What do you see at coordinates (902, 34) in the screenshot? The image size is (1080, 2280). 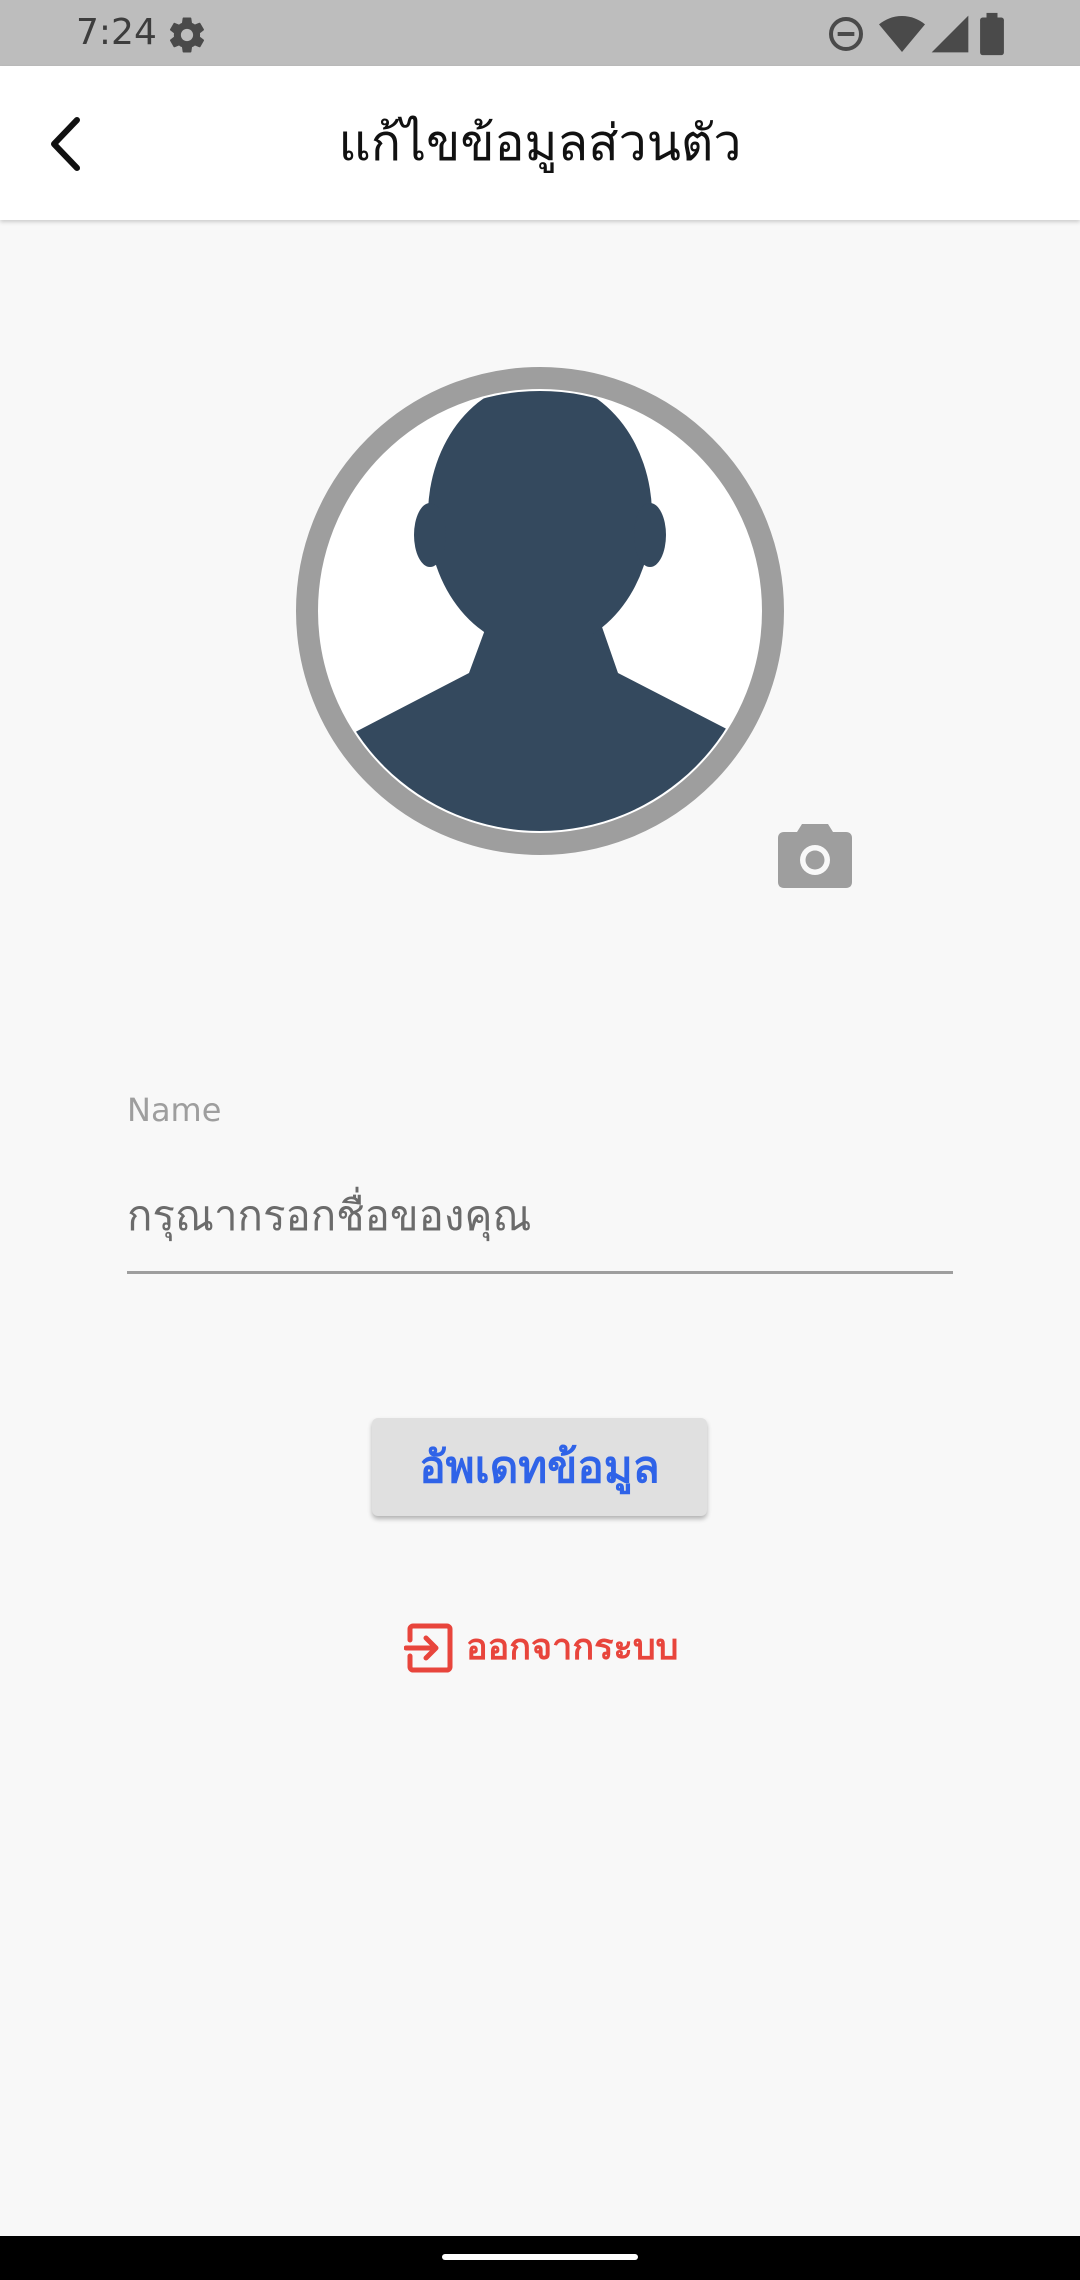 I see `wifi-icon` at bounding box center [902, 34].